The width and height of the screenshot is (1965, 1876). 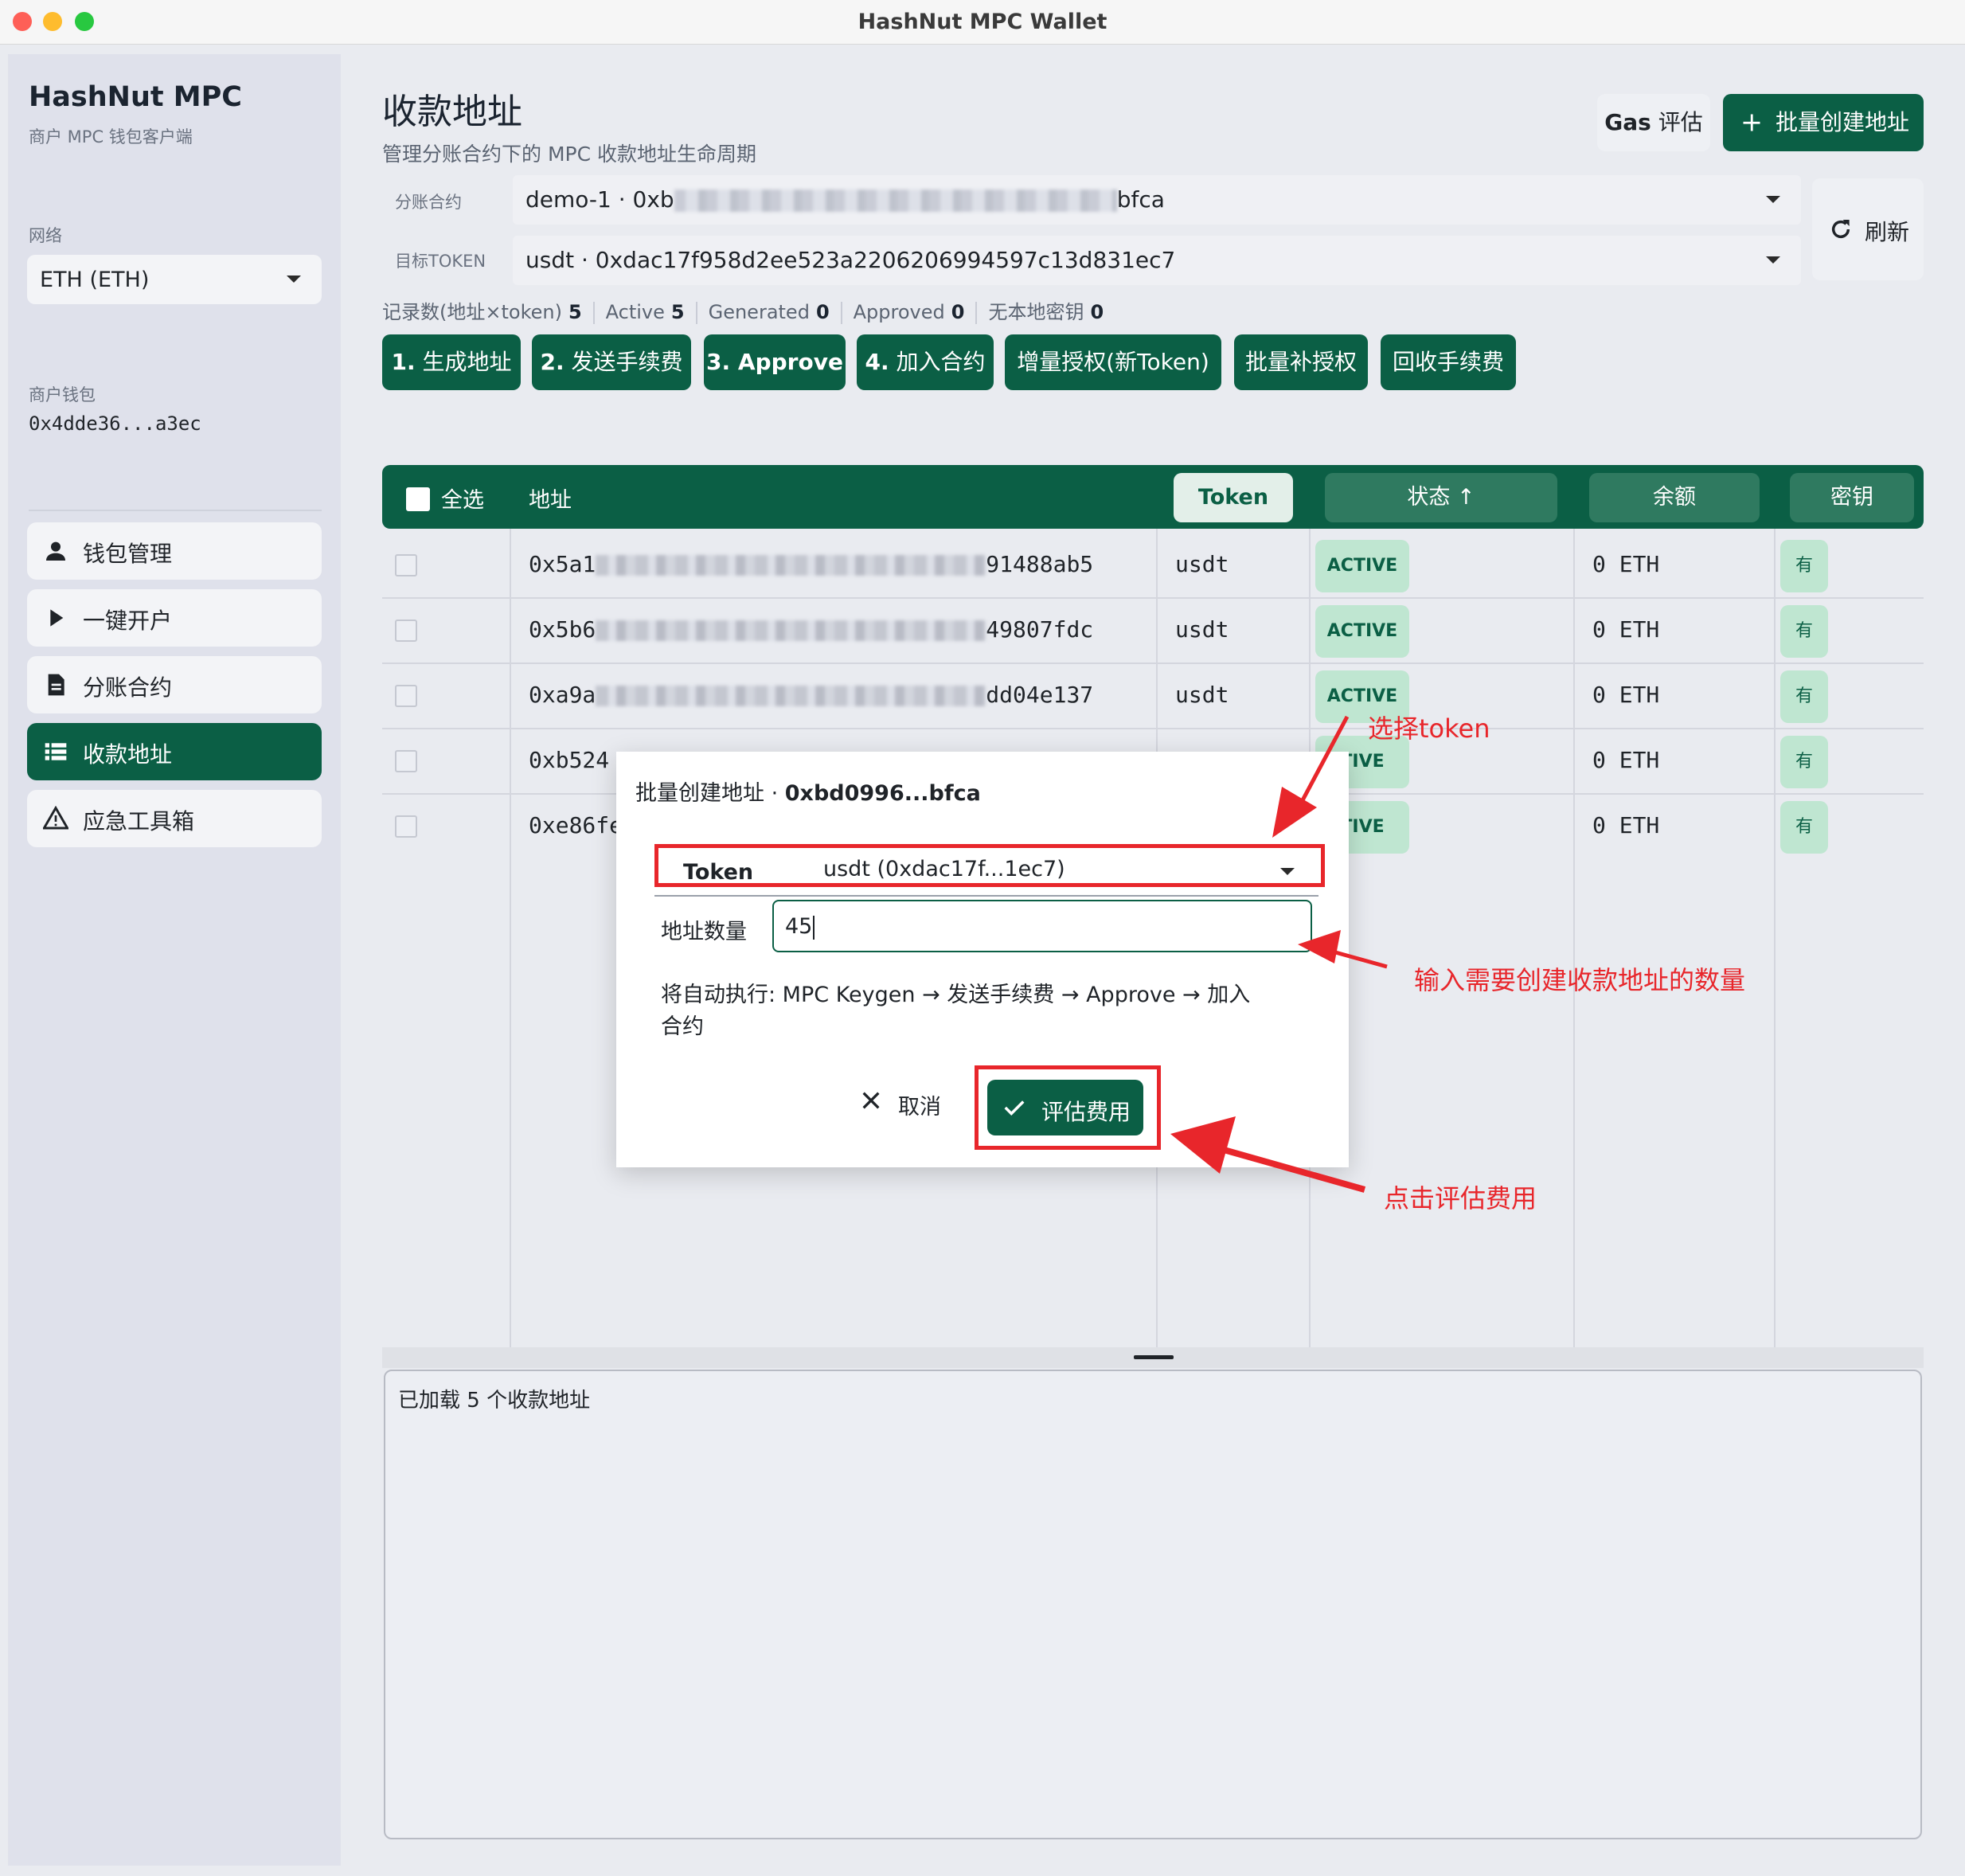 What do you see at coordinates (799, 926) in the screenshot?
I see `quantity-value: 45` at bounding box center [799, 926].